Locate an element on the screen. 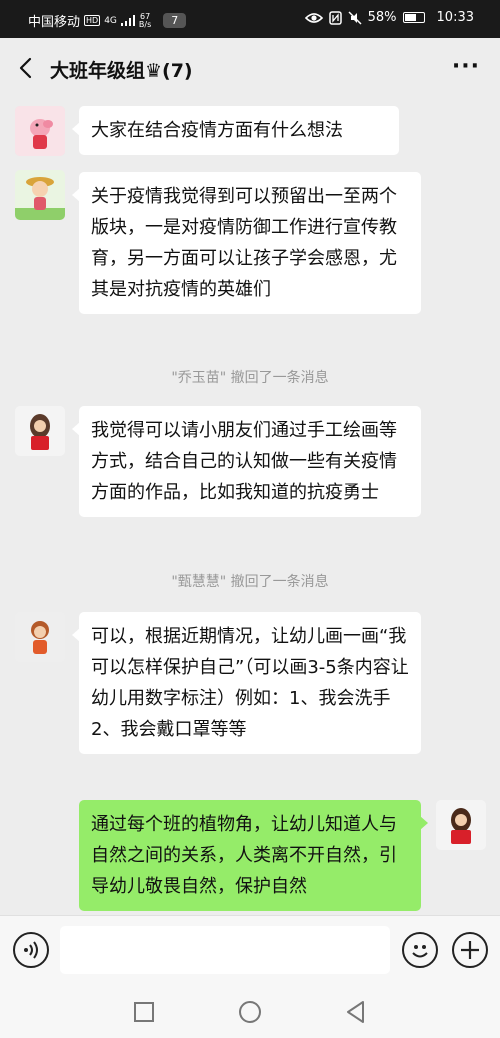 This screenshot has height=1038, width=500. more-options-icon: ··· is located at coordinates (466, 66).